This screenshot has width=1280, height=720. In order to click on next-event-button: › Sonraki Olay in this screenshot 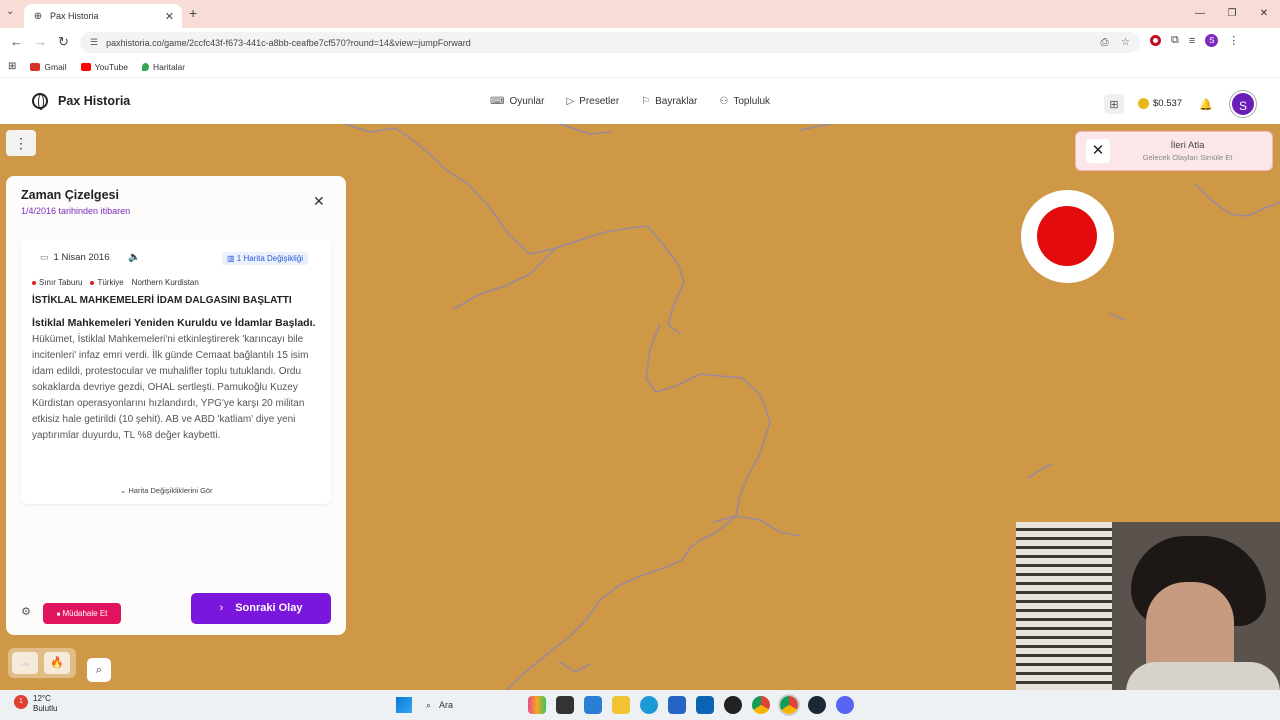, I will do `click(261, 608)`.